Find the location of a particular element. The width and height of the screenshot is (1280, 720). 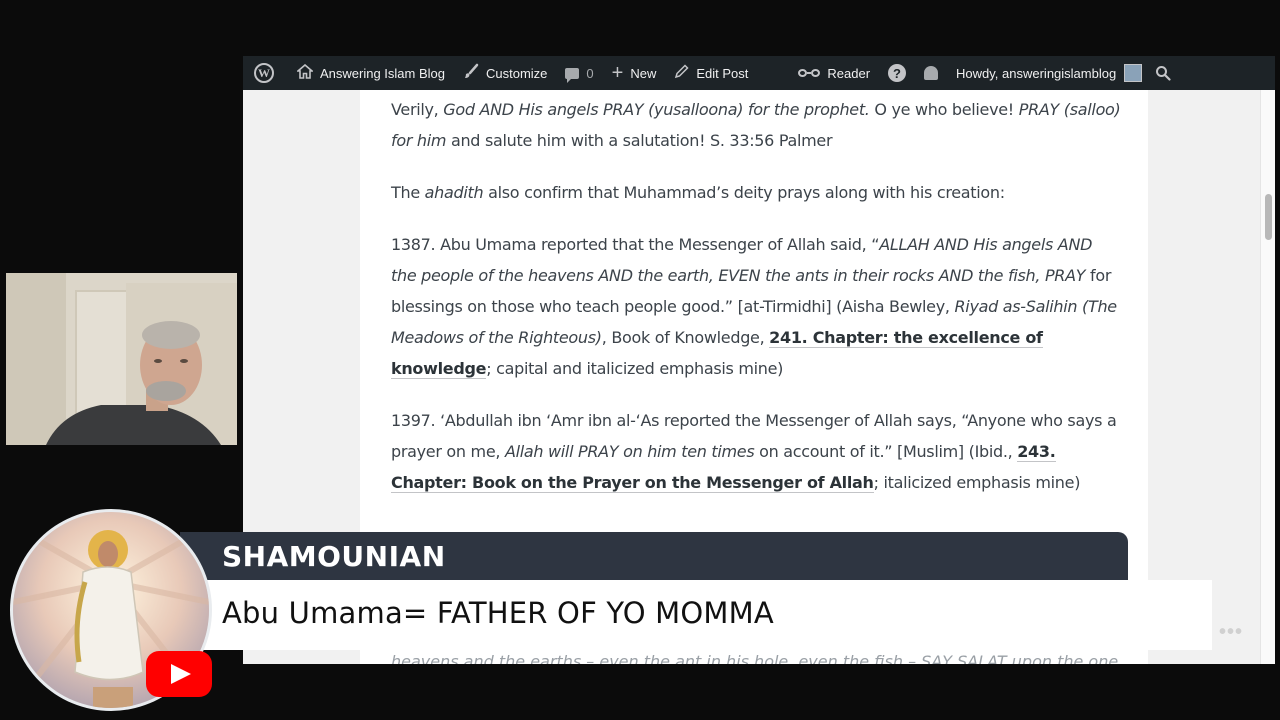

search-button is located at coordinates (1165, 73).